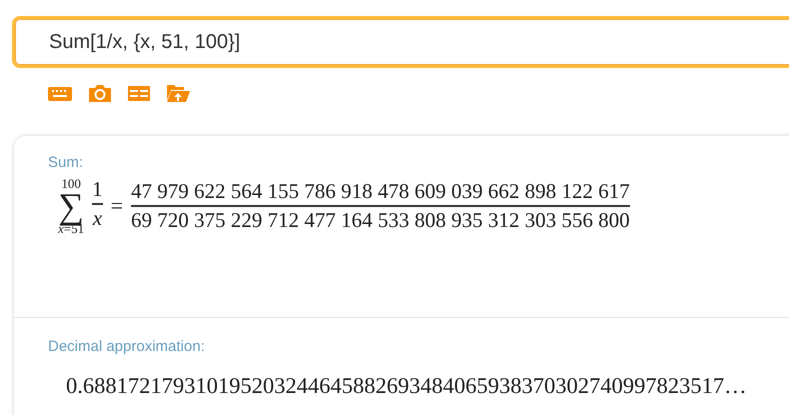 The image size is (789, 415). Describe the element at coordinates (97, 218) in the screenshot. I see `term-denominator: x` at that location.